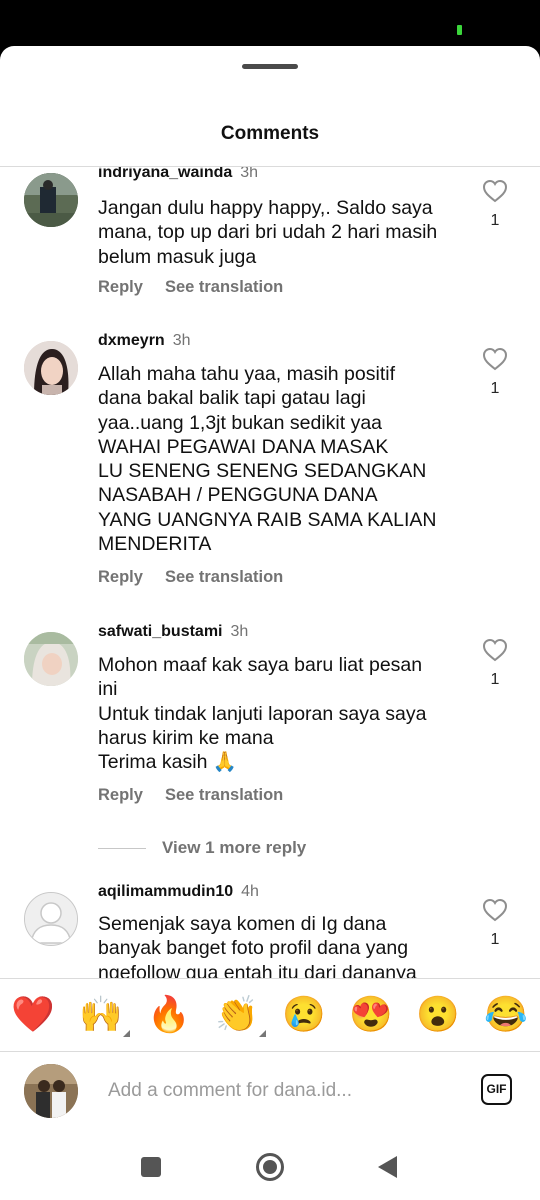 The width and height of the screenshot is (540, 1200). What do you see at coordinates (160, 631) in the screenshot?
I see `comment-username: safwati_bustami` at bounding box center [160, 631].